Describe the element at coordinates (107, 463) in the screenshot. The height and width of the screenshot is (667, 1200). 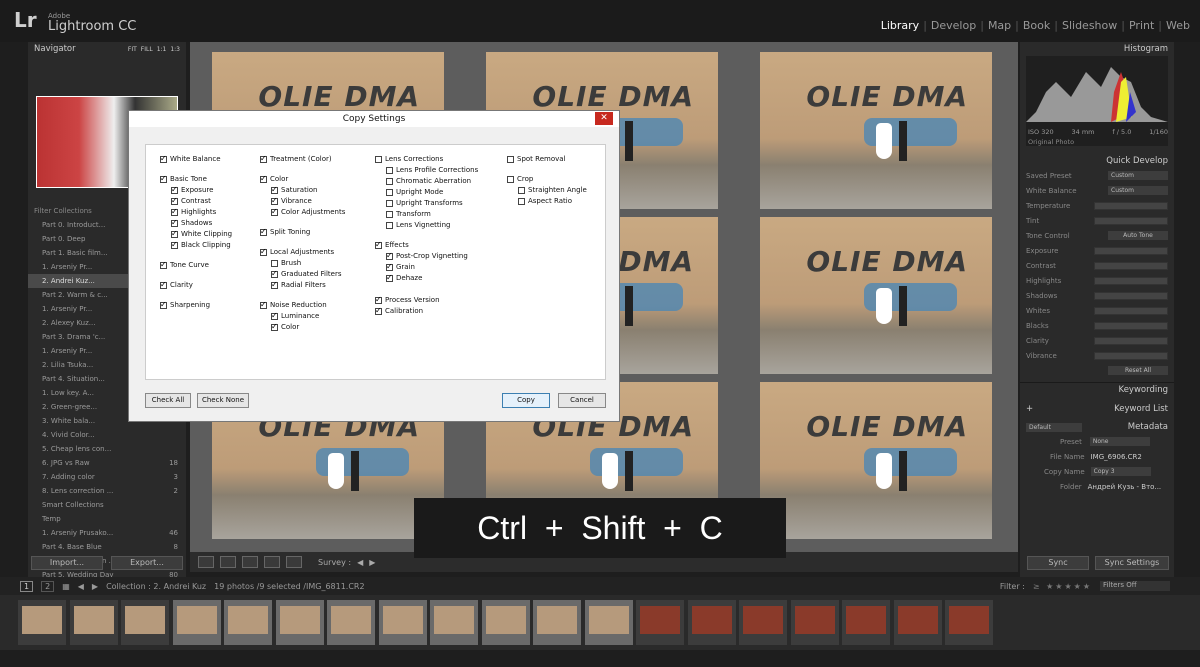
I see `collection-item: 6. JPG vs Raw 18` at that location.